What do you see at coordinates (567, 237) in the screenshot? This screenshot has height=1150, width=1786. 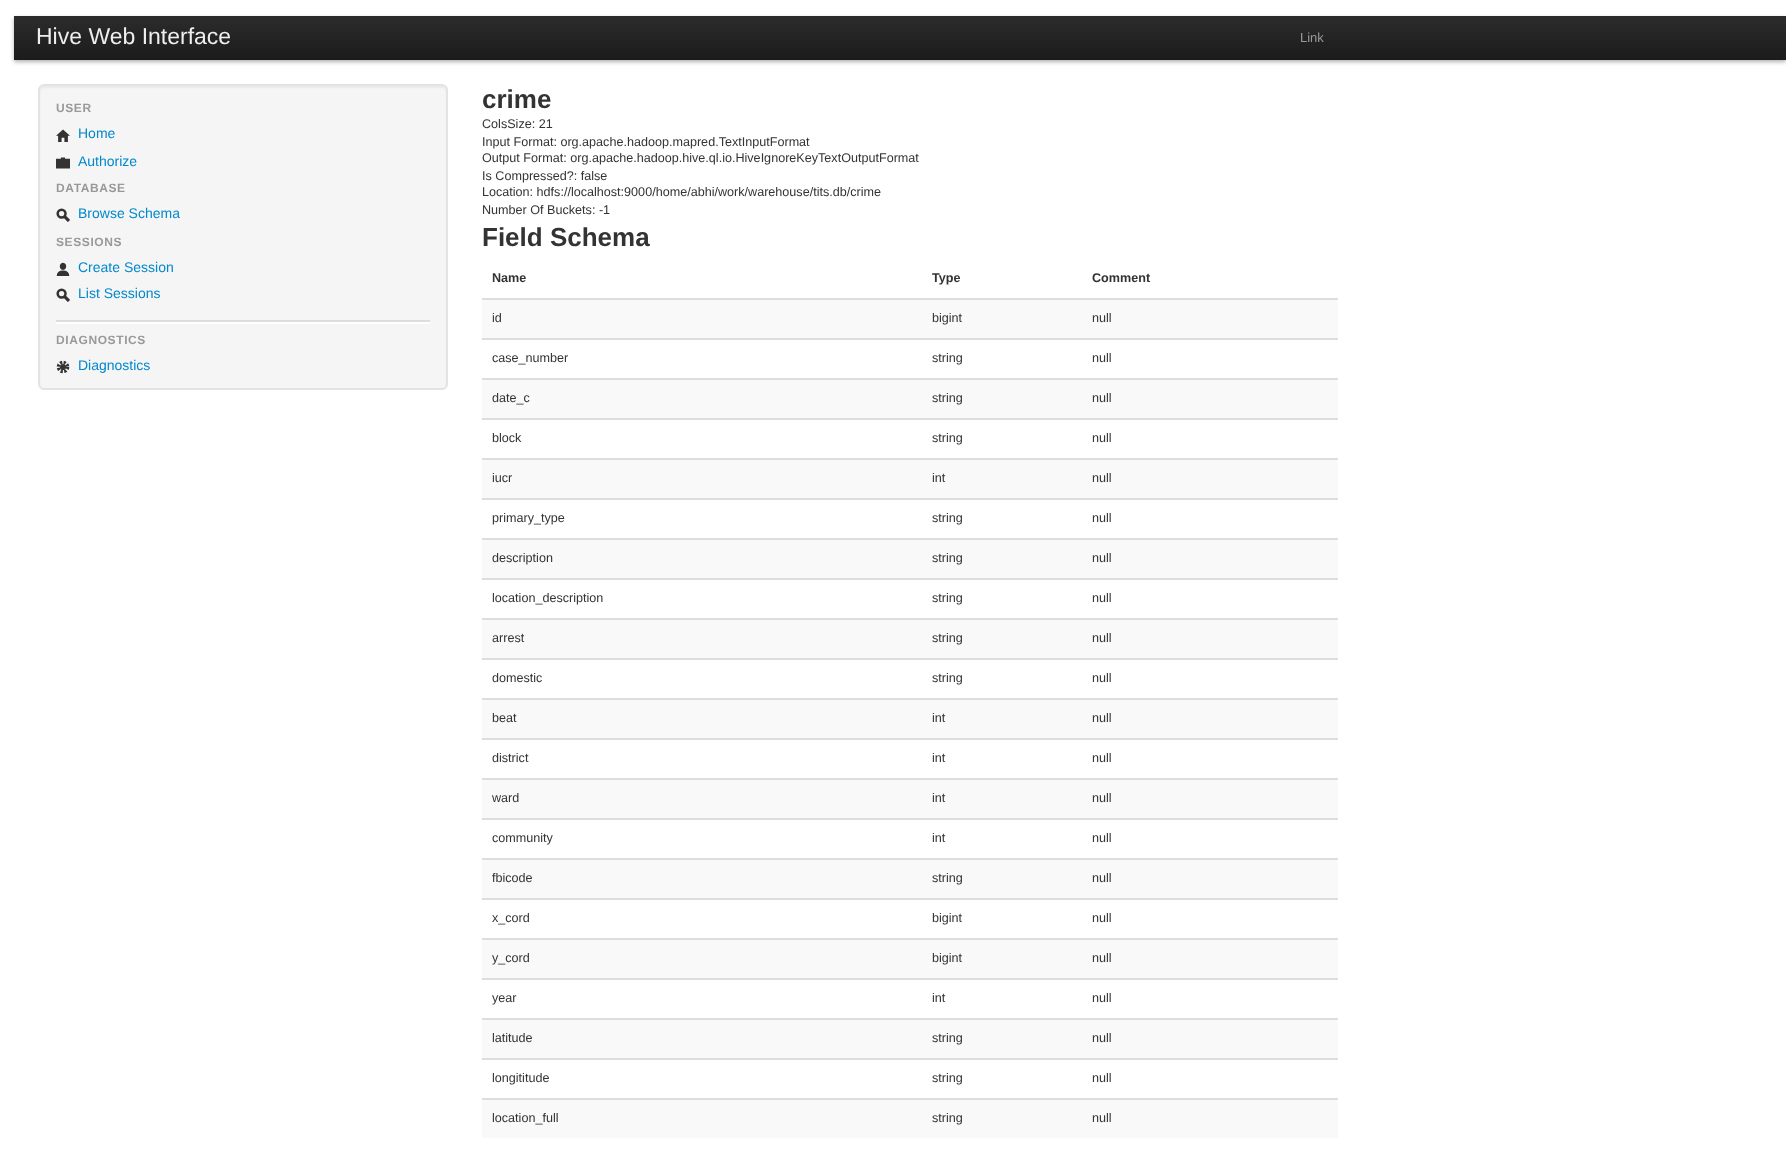 I see `section-title: Field Schema` at bounding box center [567, 237].